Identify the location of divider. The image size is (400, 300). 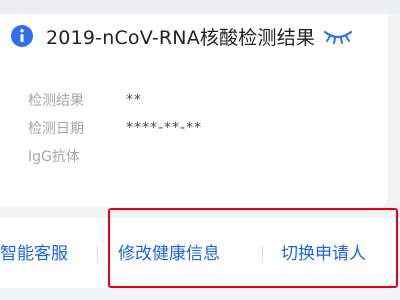
(97, 254).